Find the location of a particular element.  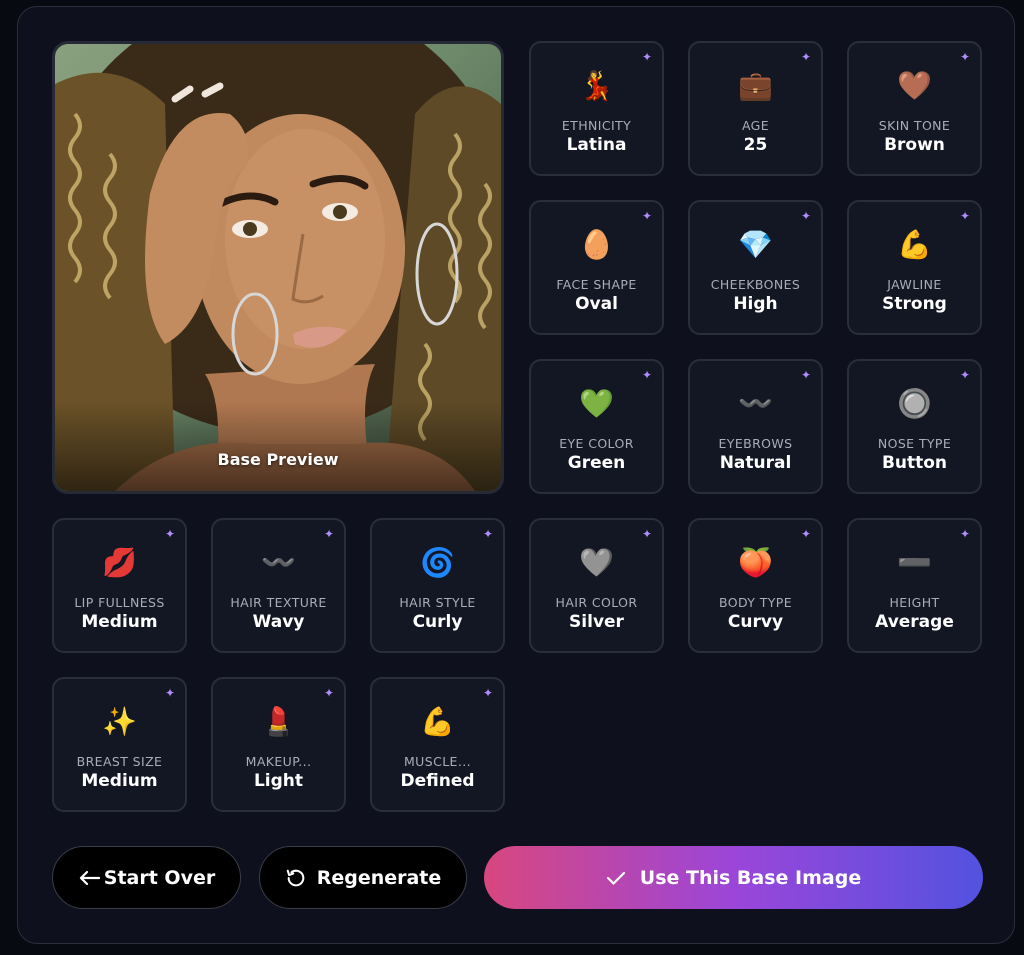

attribute-tile-face-shape: ✦ 🥚 FACE SHAPE Oval is located at coordinates (596, 267).